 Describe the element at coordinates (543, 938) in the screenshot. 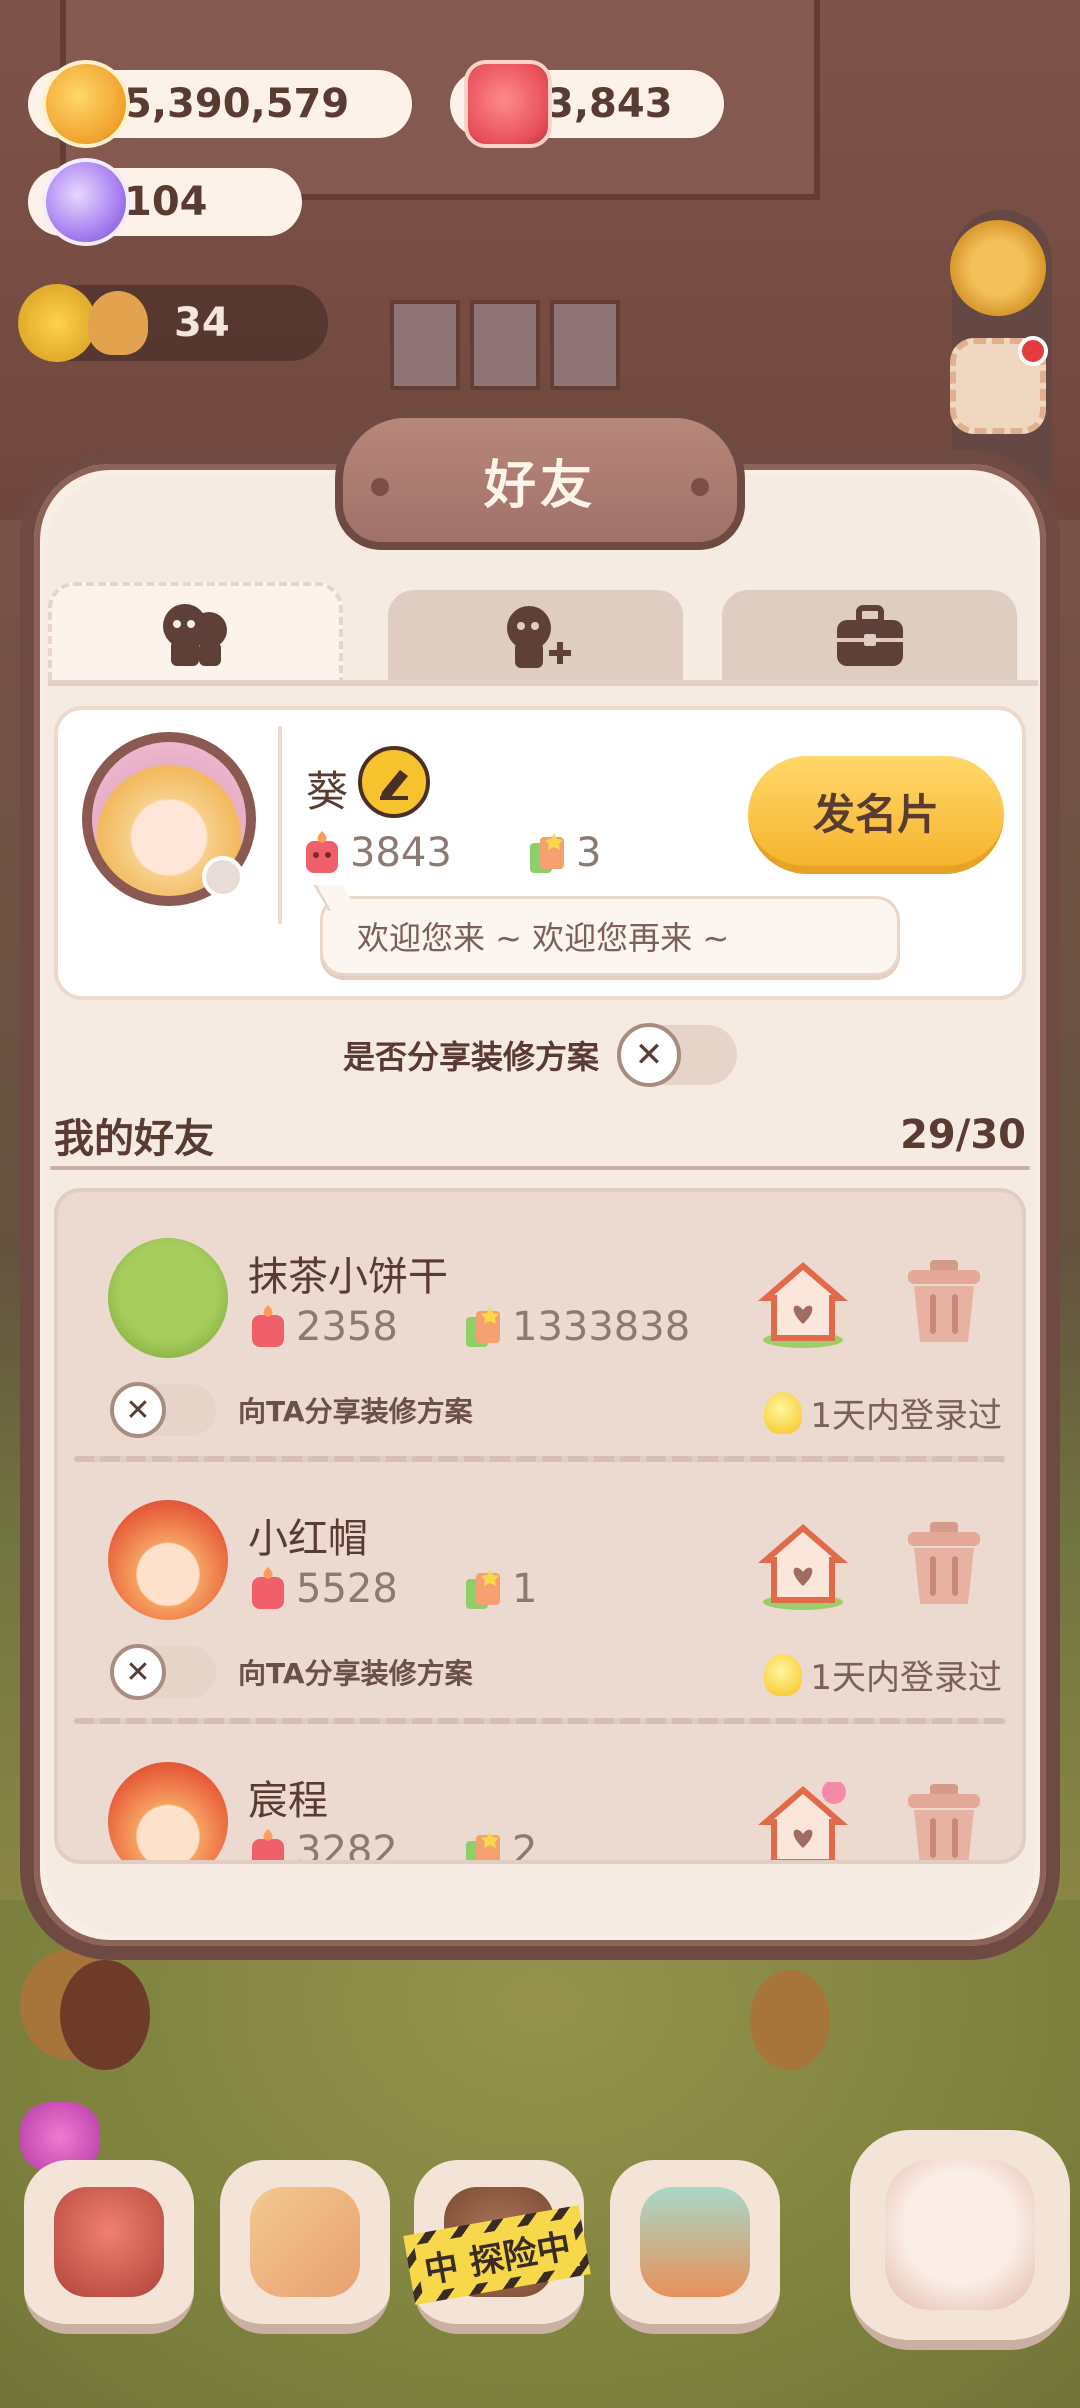

I see `greeting-text: 欢迎您来 ~ 欢迎您再来 ~` at that location.